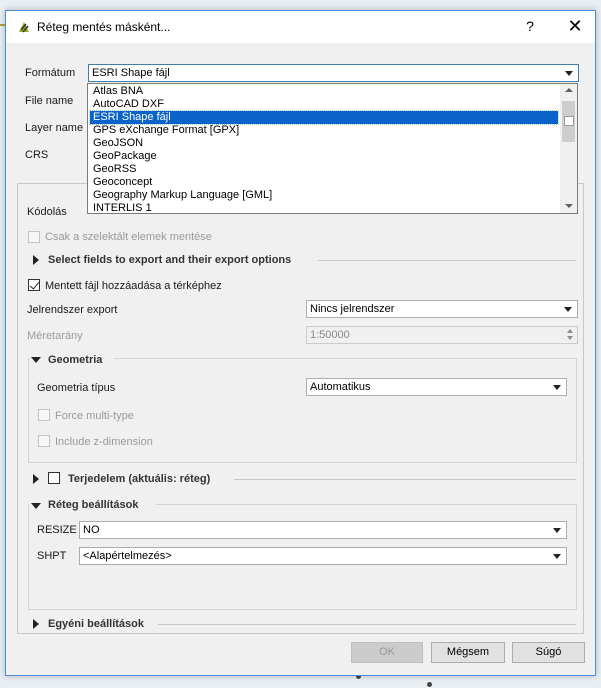 The height and width of the screenshot is (688, 601). I want to click on spin-arrows-icon, so click(570, 335).